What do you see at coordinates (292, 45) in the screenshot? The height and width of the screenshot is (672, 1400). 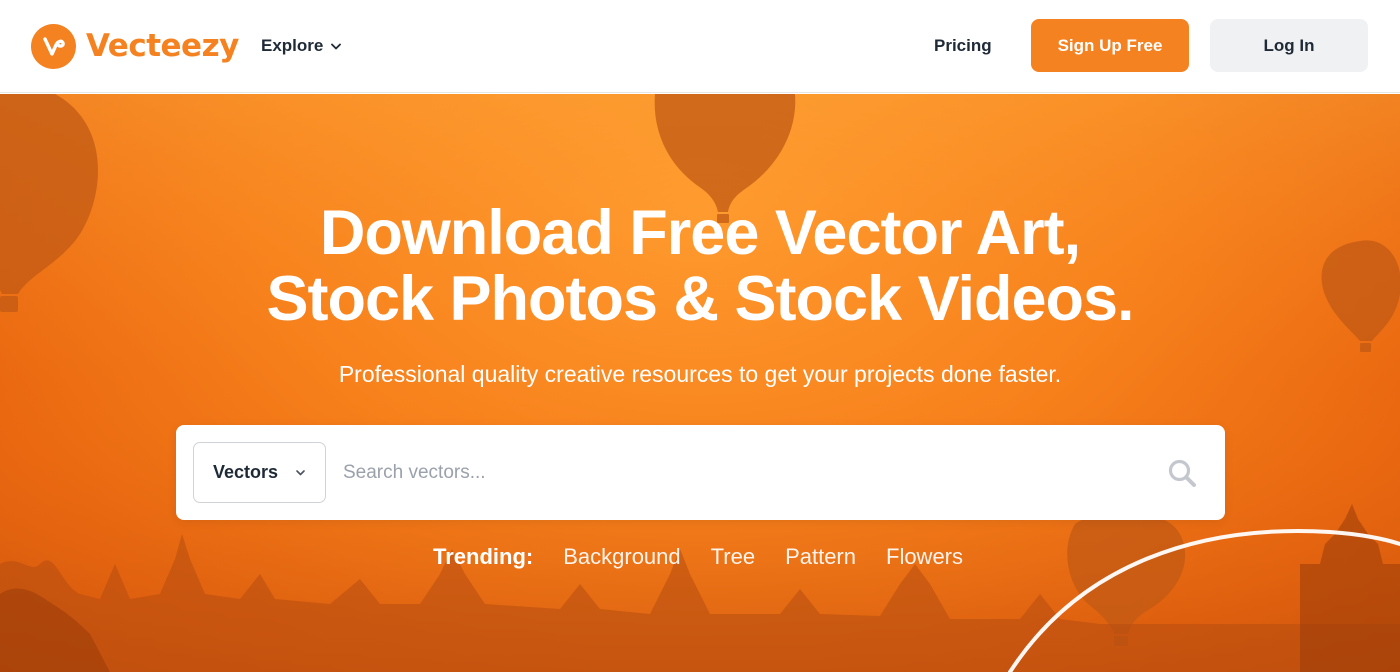 I see `explore-label: Explore` at bounding box center [292, 45].